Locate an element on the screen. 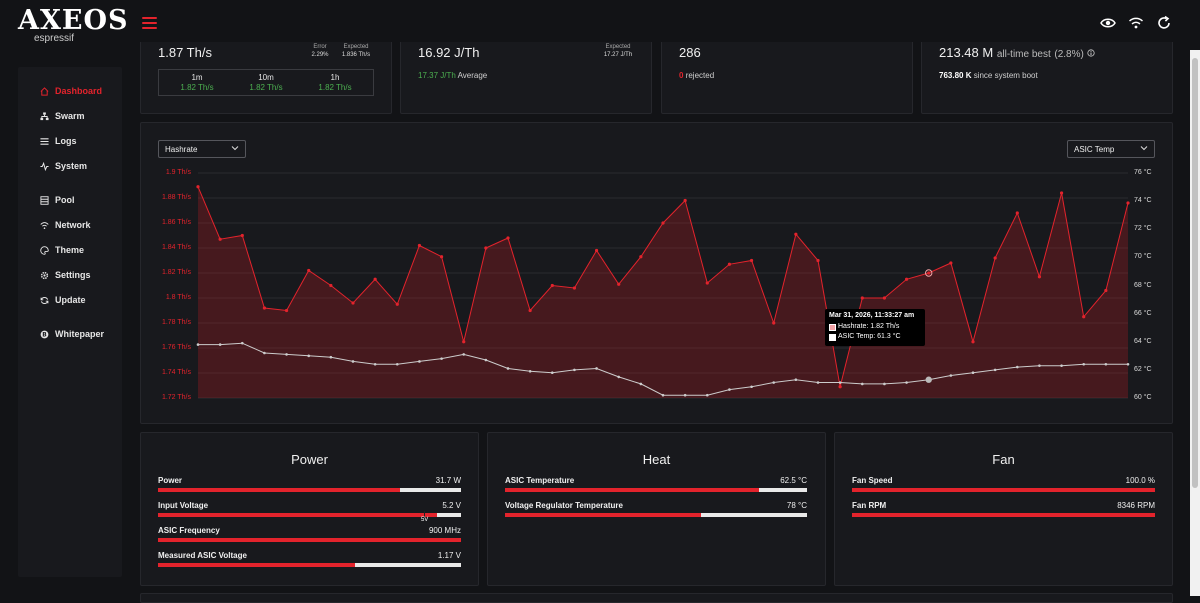 This screenshot has width=1200, height=603. sidebar-item-label: Swarm is located at coordinates (70, 116).